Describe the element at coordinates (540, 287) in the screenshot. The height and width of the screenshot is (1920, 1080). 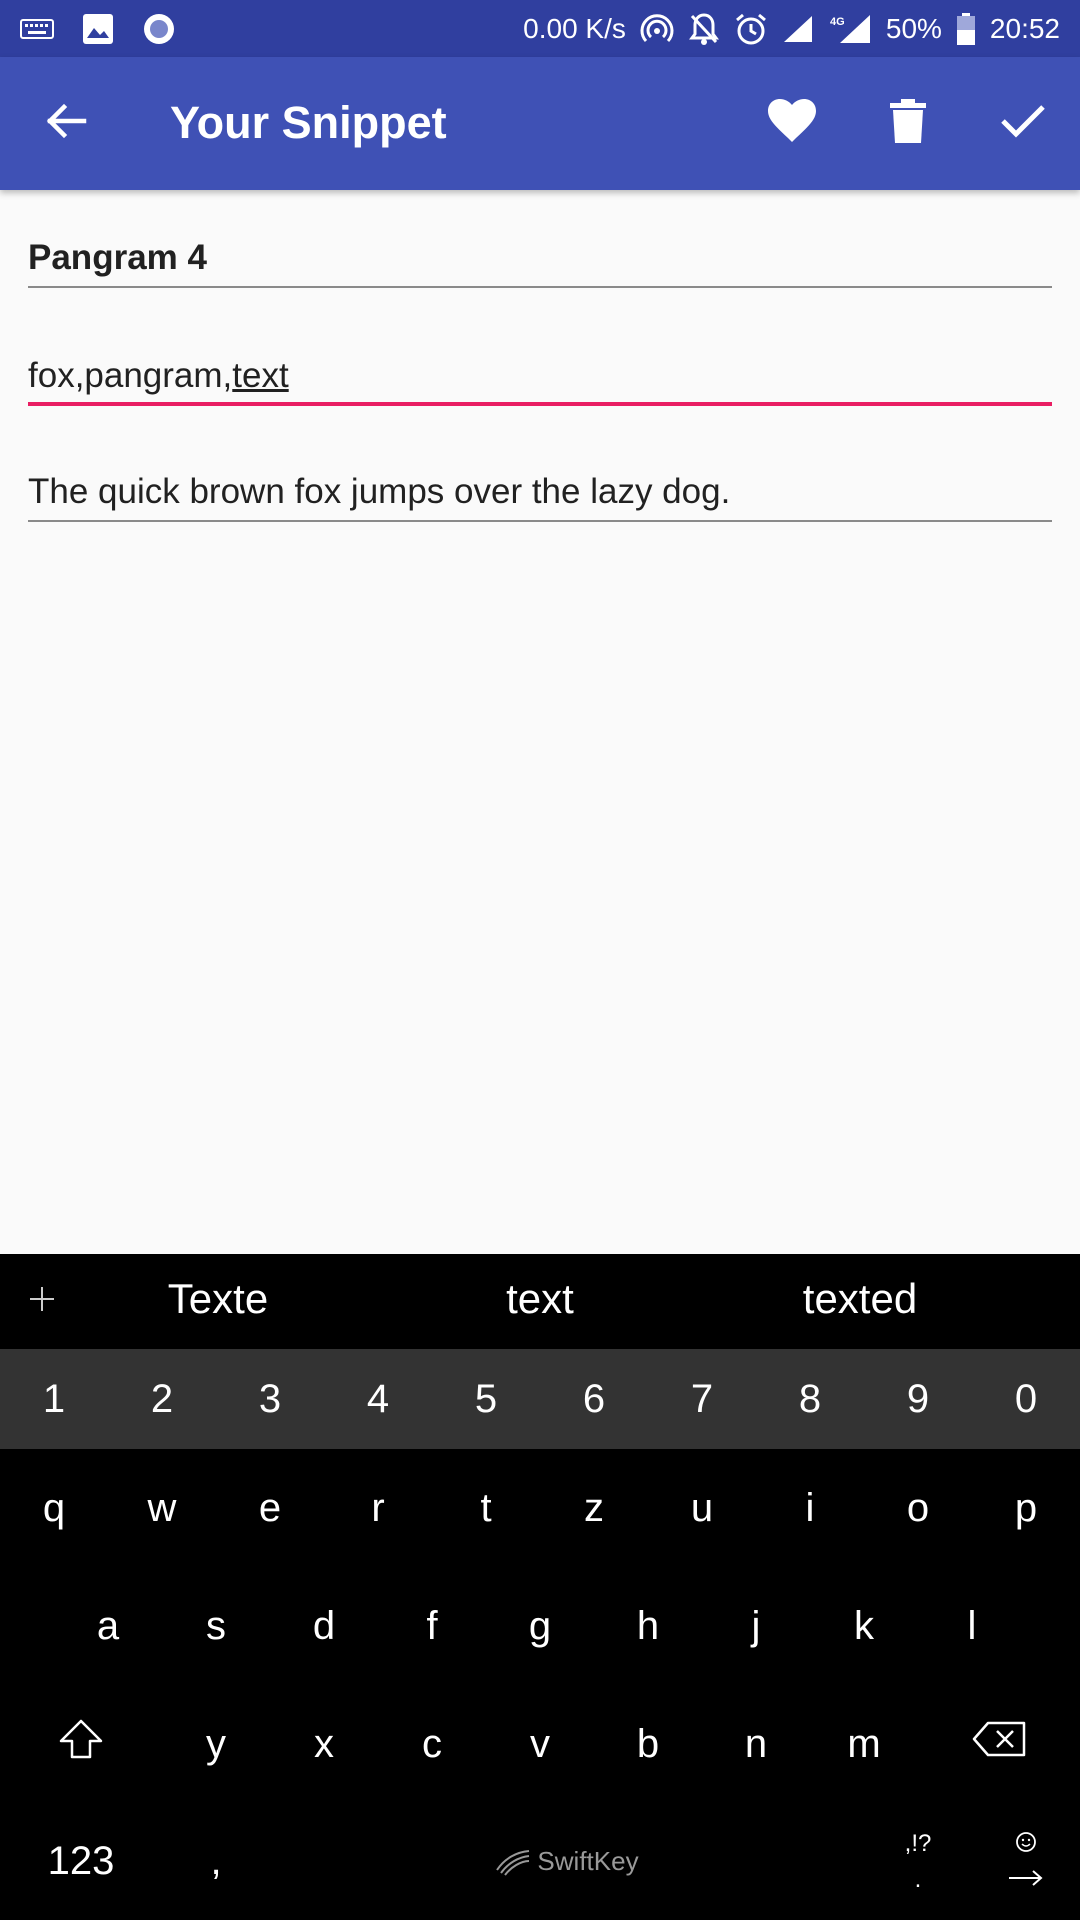
I see `title-underline` at that location.